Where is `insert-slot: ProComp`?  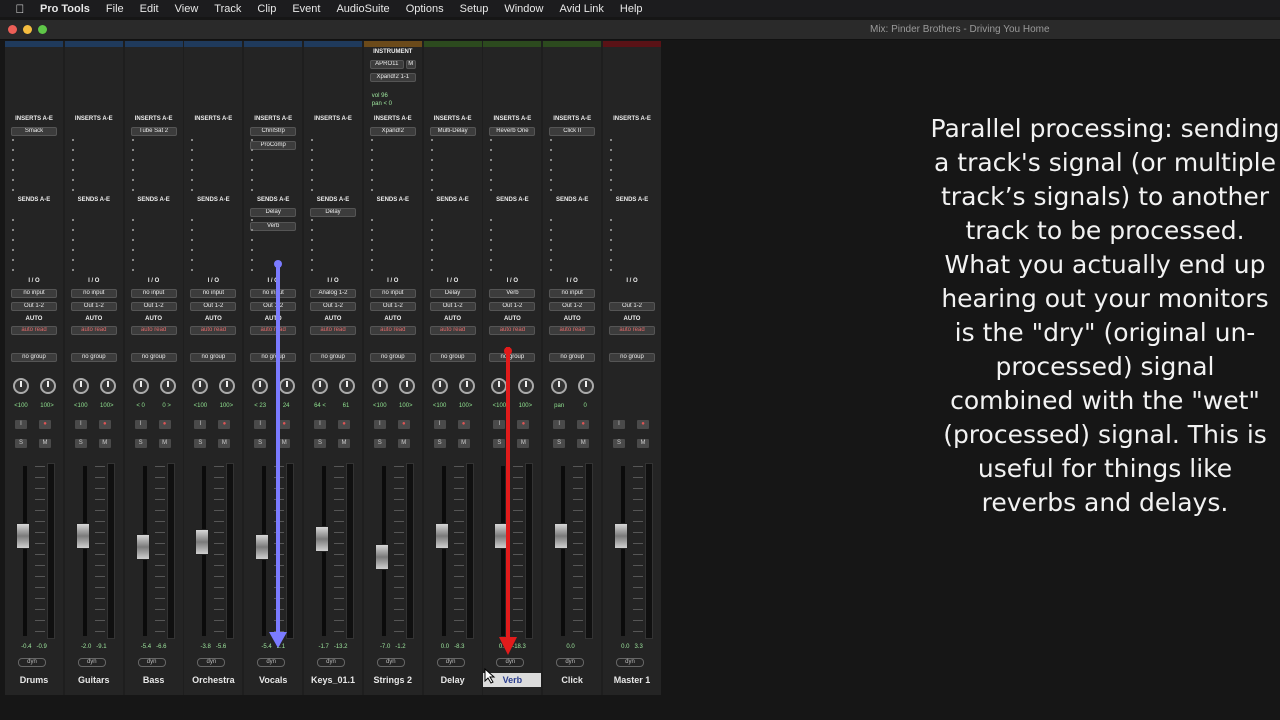 insert-slot: ProComp is located at coordinates (273, 145).